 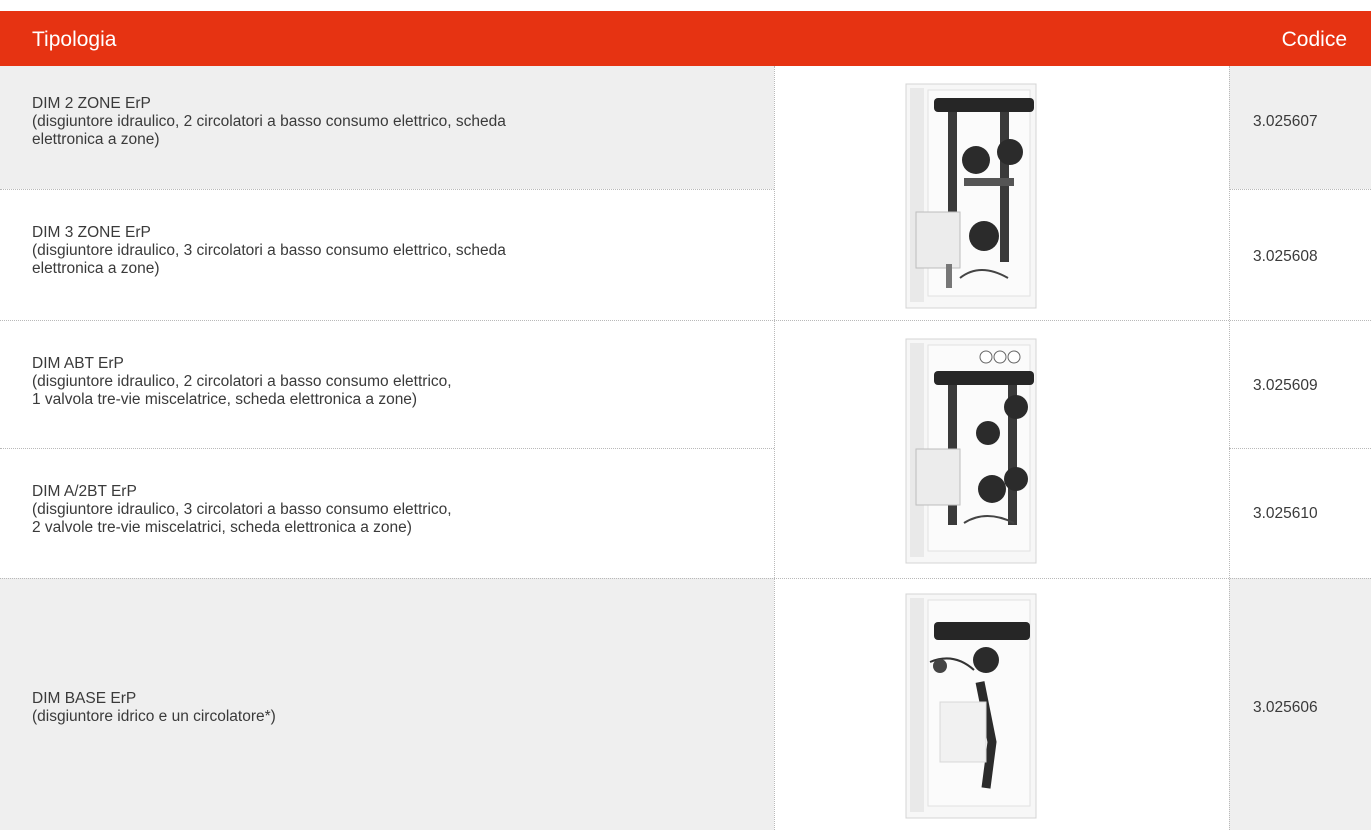 What do you see at coordinates (971, 451) in the screenshot?
I see `hydraulic-module-mixing-valve-icon` at bounding box center [971, 451].